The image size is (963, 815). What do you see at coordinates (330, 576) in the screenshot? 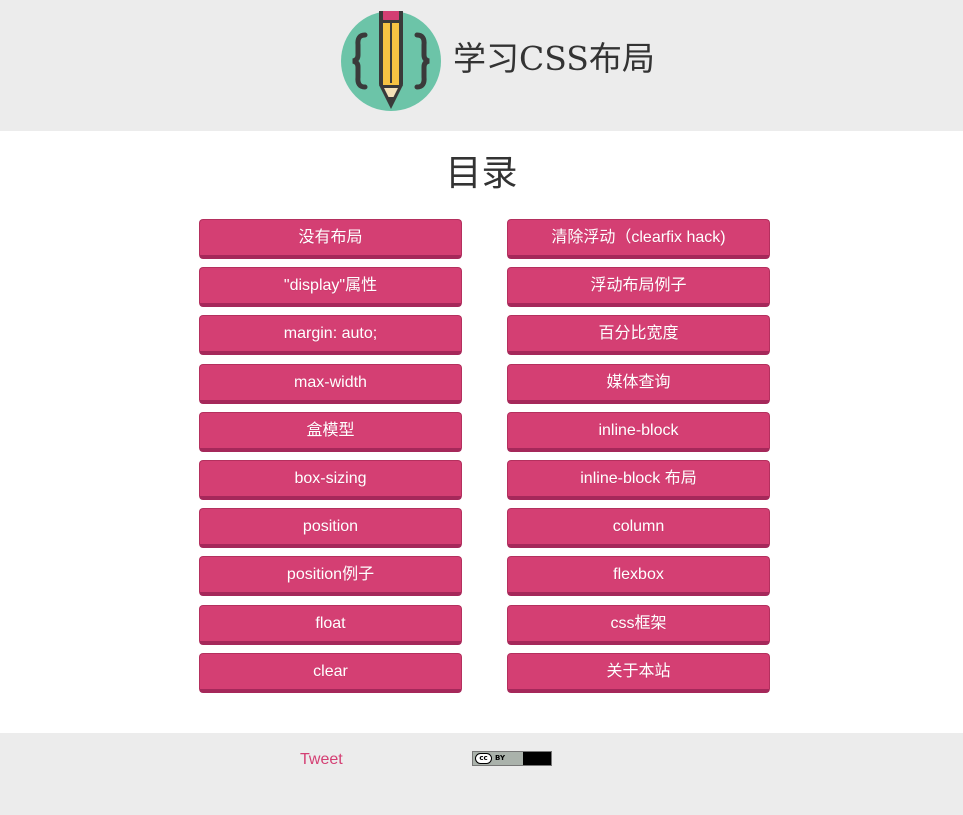
I see `toc-link-position-example: position例子` at bounding box center [330, 576].